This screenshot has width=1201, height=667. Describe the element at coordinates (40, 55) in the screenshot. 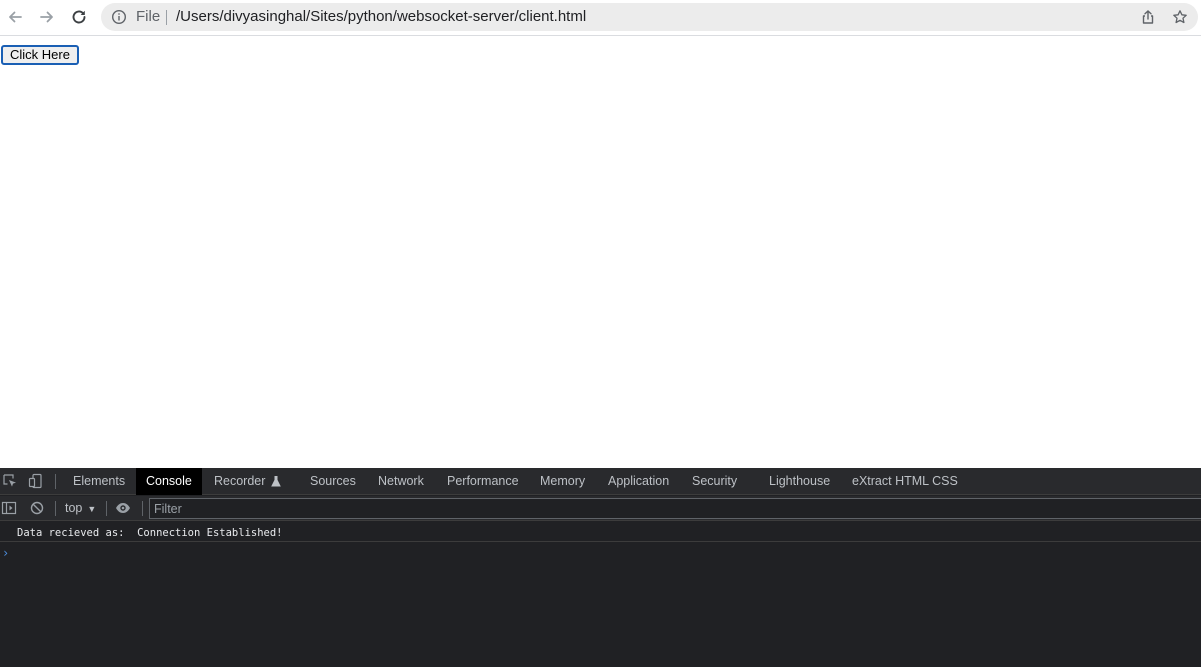

I see `click-here-button: Click Here` at that location.